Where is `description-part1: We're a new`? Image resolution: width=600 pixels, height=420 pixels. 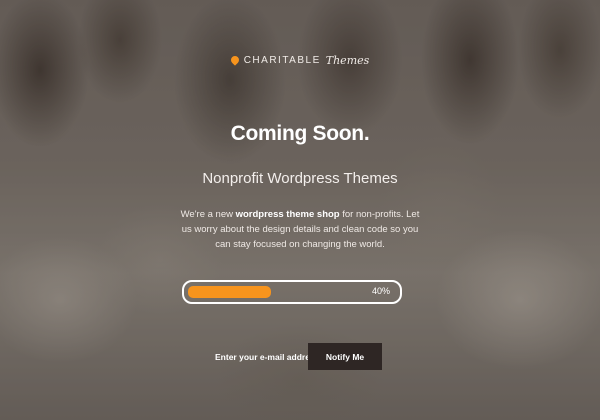 description-part1: We're a new is located at coordinates (208, 214).